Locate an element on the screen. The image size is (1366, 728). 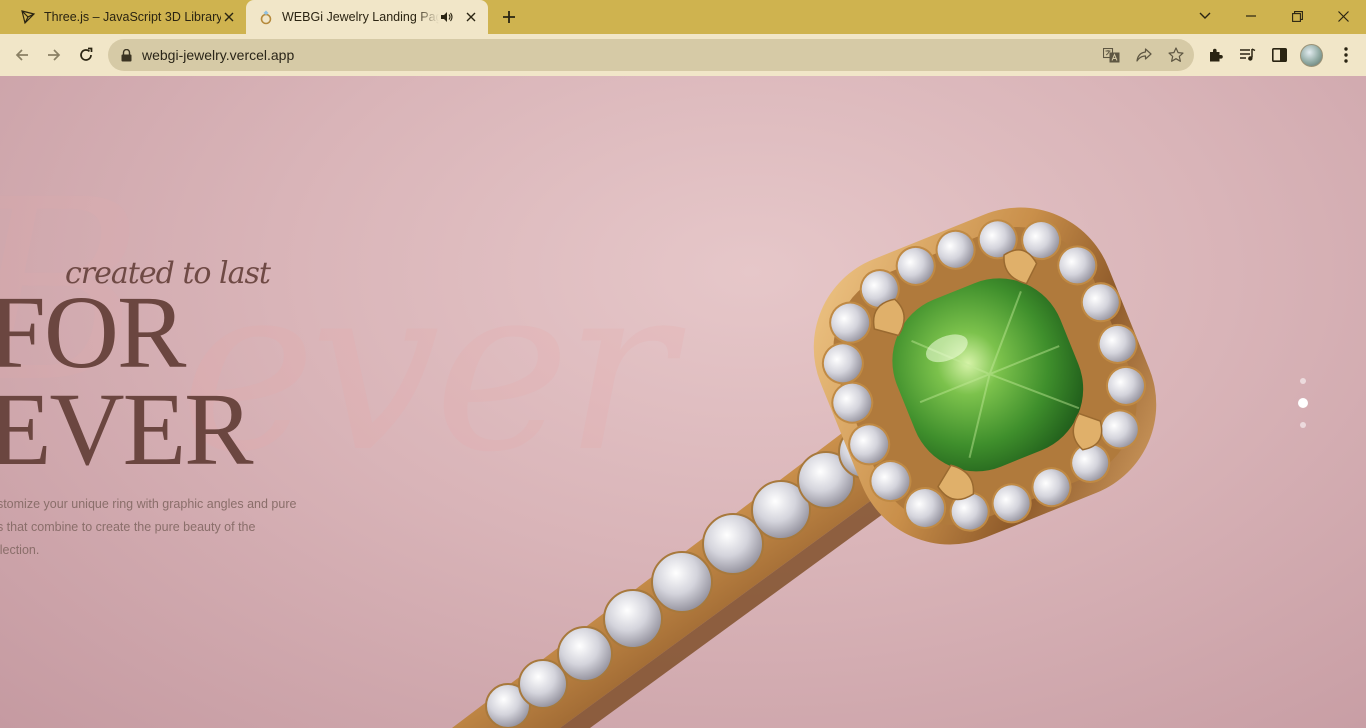
close-window-icon is located at coordinates (1343, 16).